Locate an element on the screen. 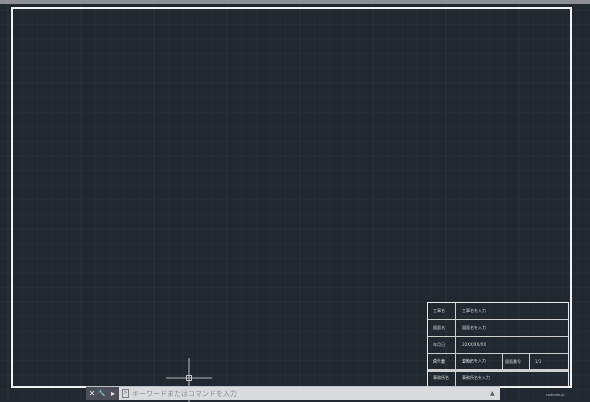  title-block-company: 会社名 会社名を入力 事務所名 事務所名を入力 is located at coordinates (498, 370).